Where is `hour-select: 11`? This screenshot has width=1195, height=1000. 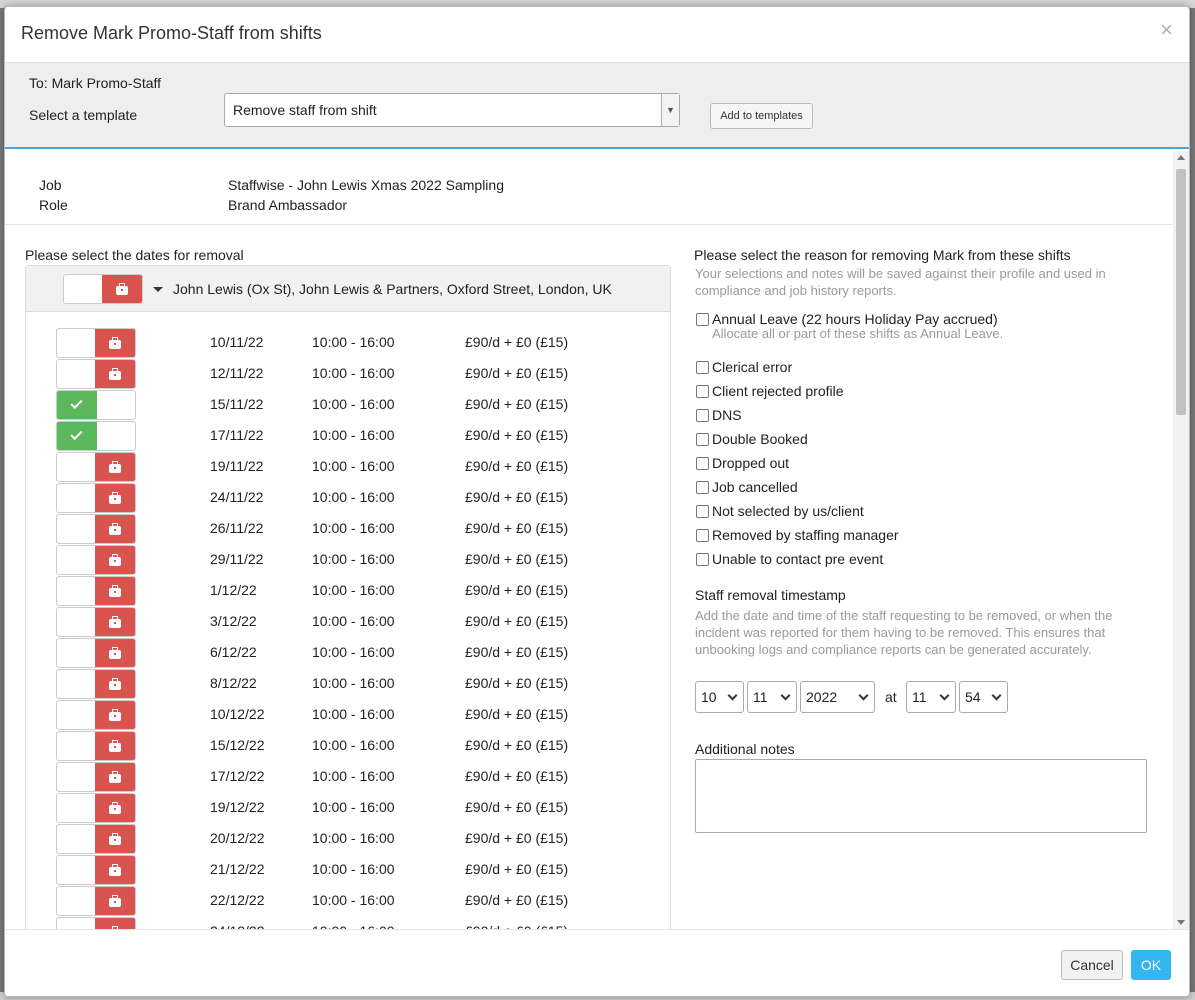 hour-select: 11 is located at coordinates (931, 697).